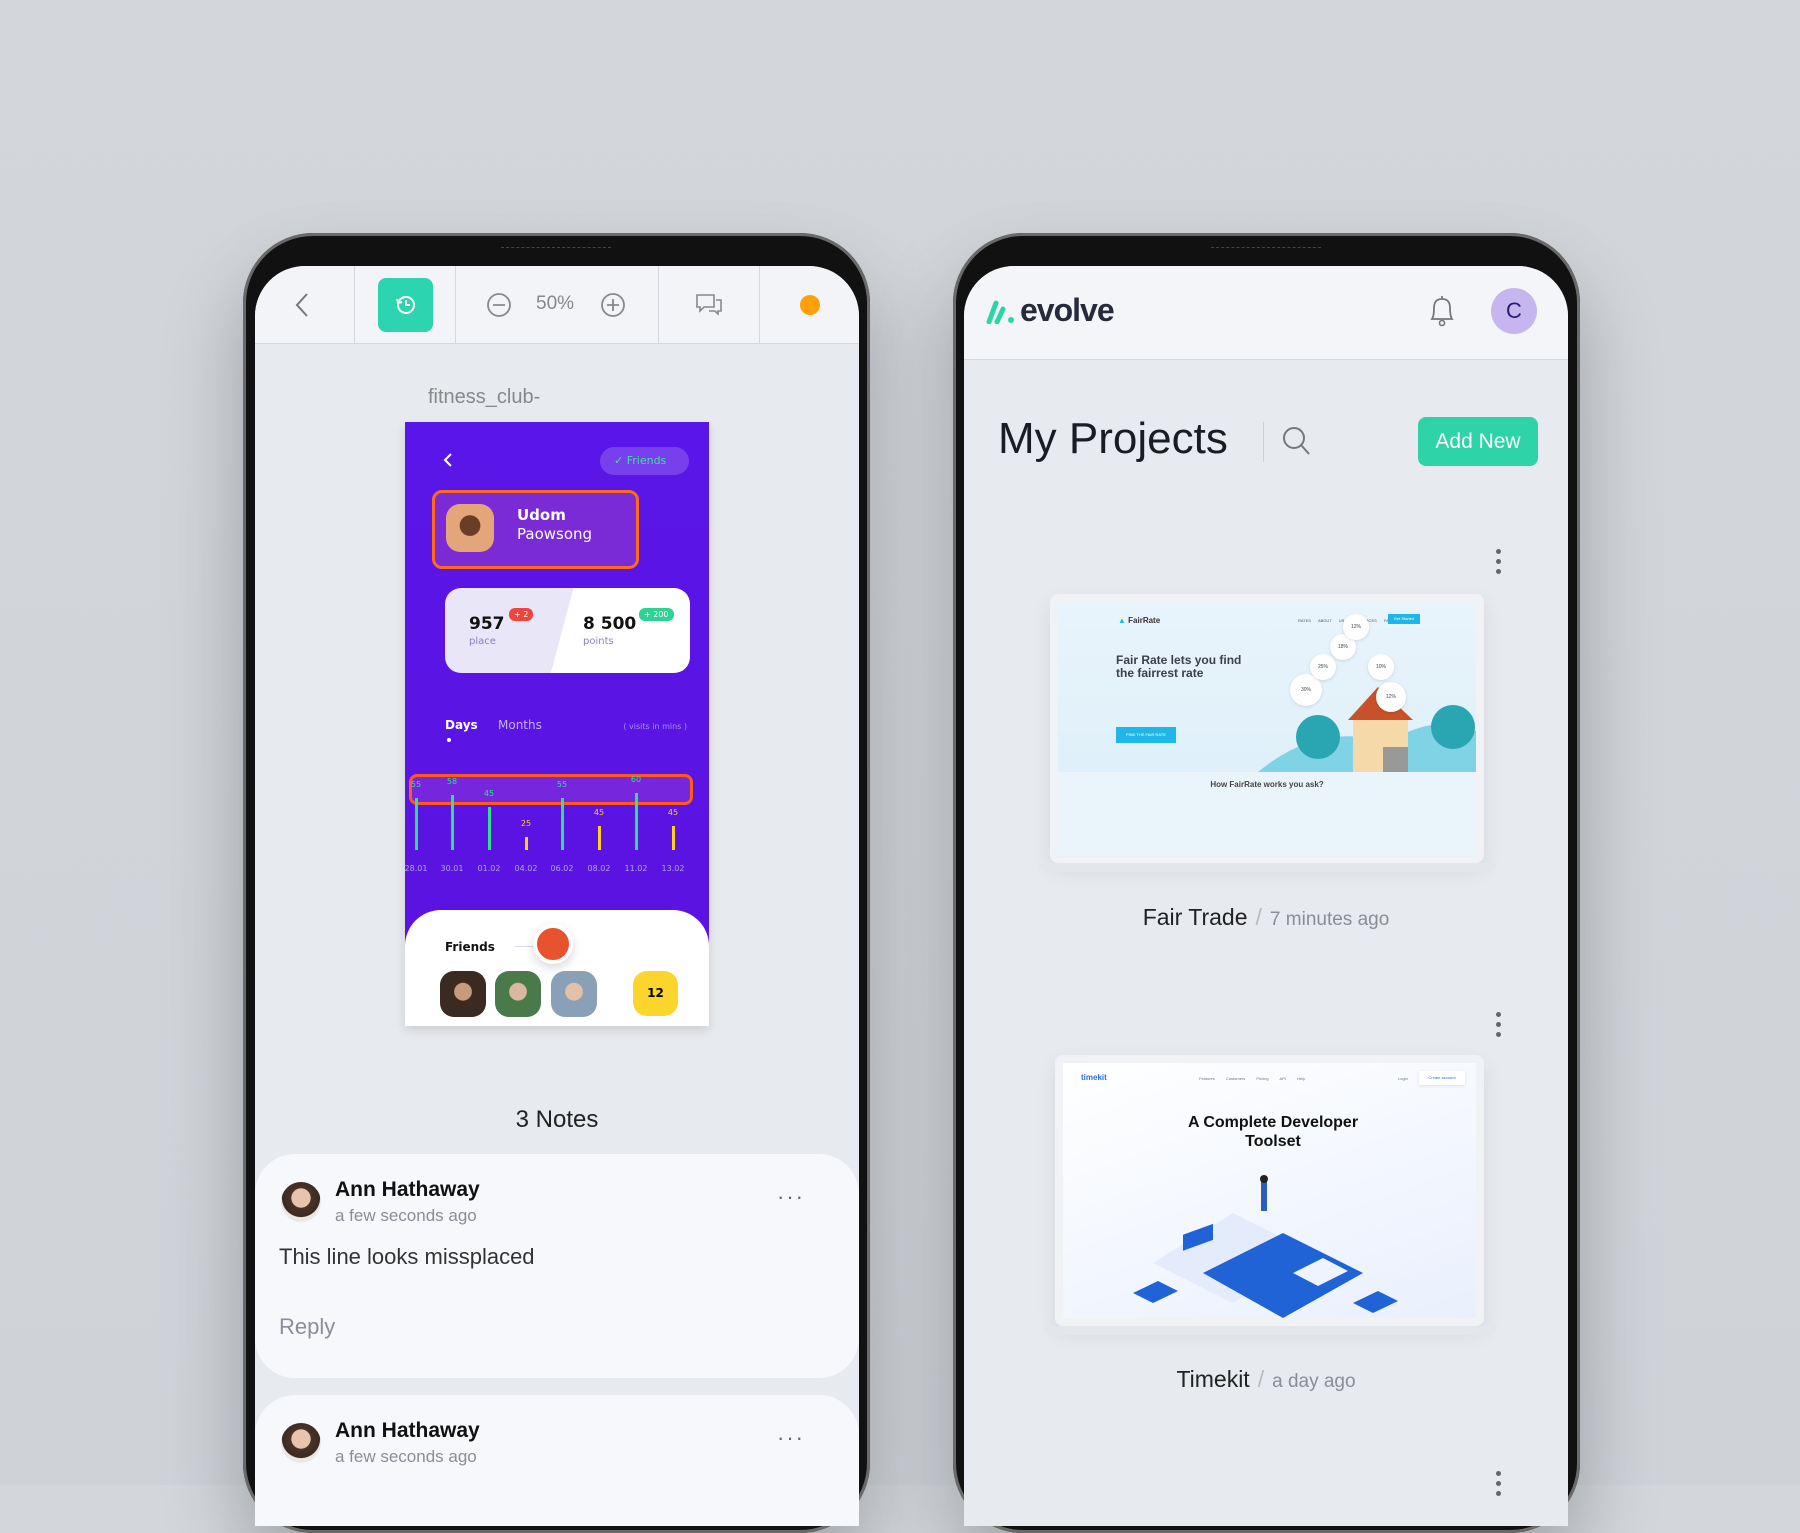  I want to click on app-header: evolve C, so click(1266, 313).